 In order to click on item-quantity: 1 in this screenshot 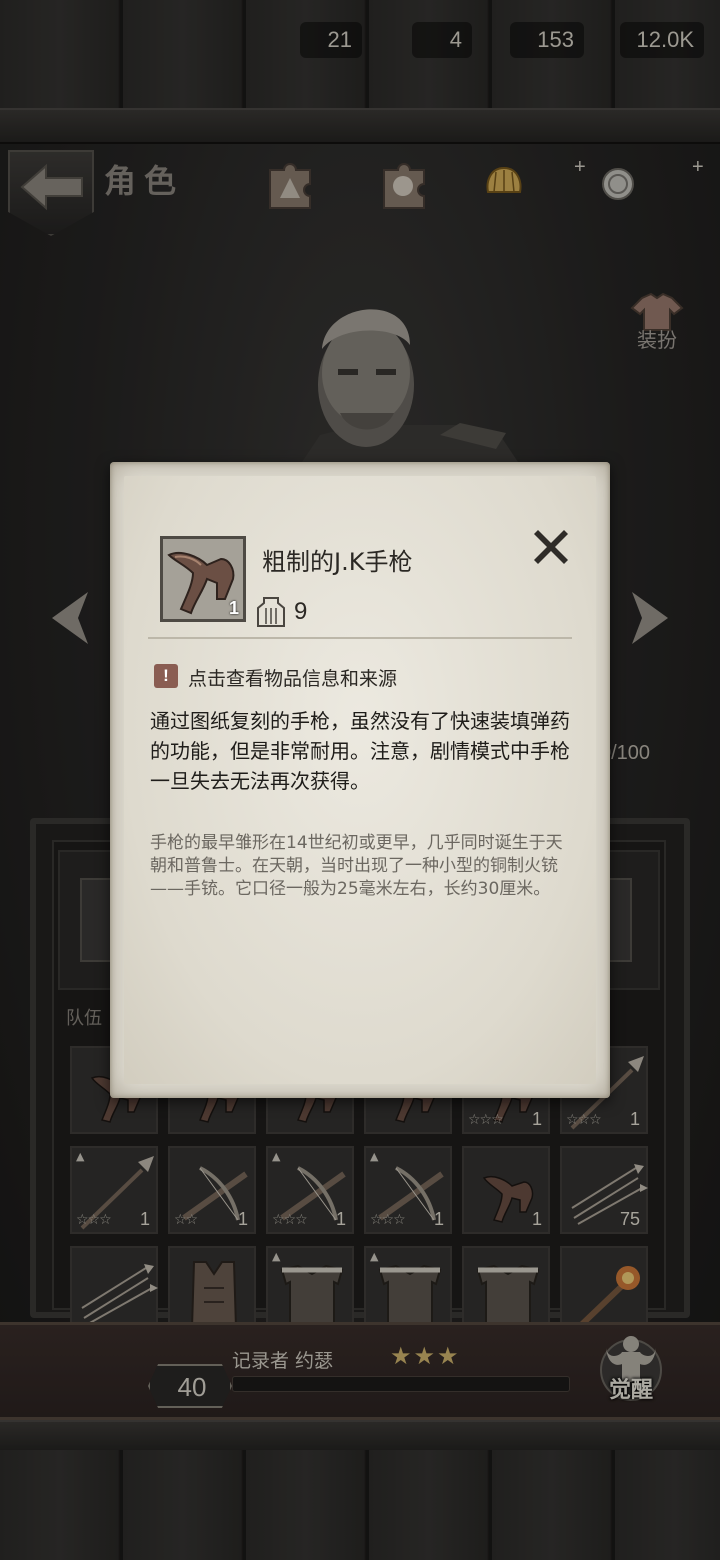, I will do `click(233, 608)`.